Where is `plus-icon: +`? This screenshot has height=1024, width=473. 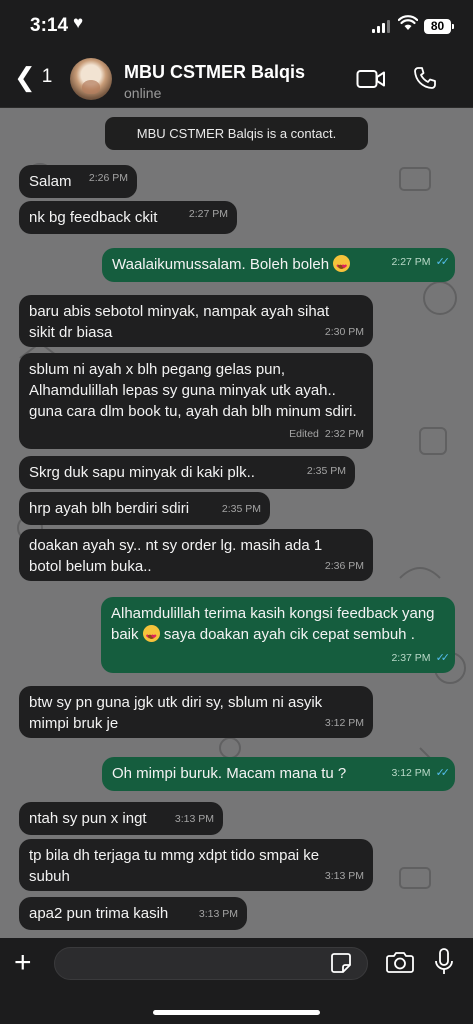
plus-icon: + is located at coordinates (23, 963).